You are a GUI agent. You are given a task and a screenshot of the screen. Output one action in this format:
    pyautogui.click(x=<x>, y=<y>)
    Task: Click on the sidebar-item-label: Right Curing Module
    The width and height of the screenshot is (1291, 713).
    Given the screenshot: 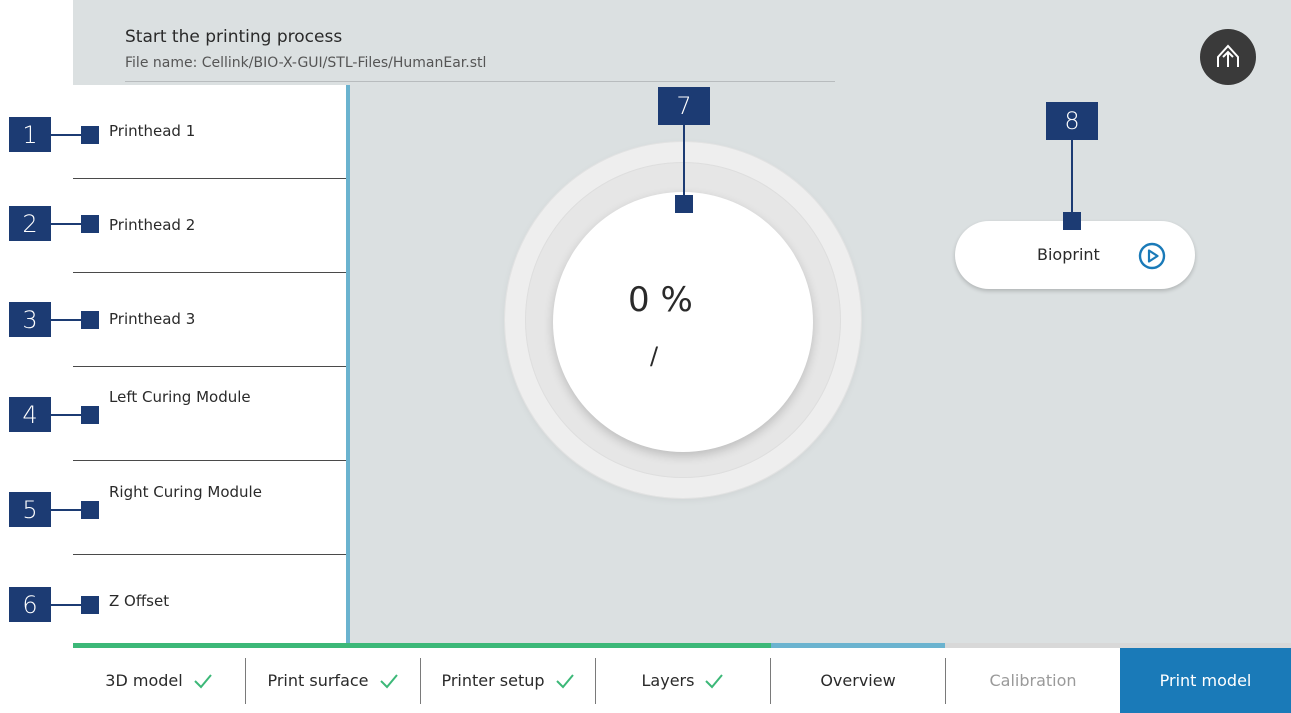 What is the action you would take?
    pyautogui.click(x=185, y=492)
    